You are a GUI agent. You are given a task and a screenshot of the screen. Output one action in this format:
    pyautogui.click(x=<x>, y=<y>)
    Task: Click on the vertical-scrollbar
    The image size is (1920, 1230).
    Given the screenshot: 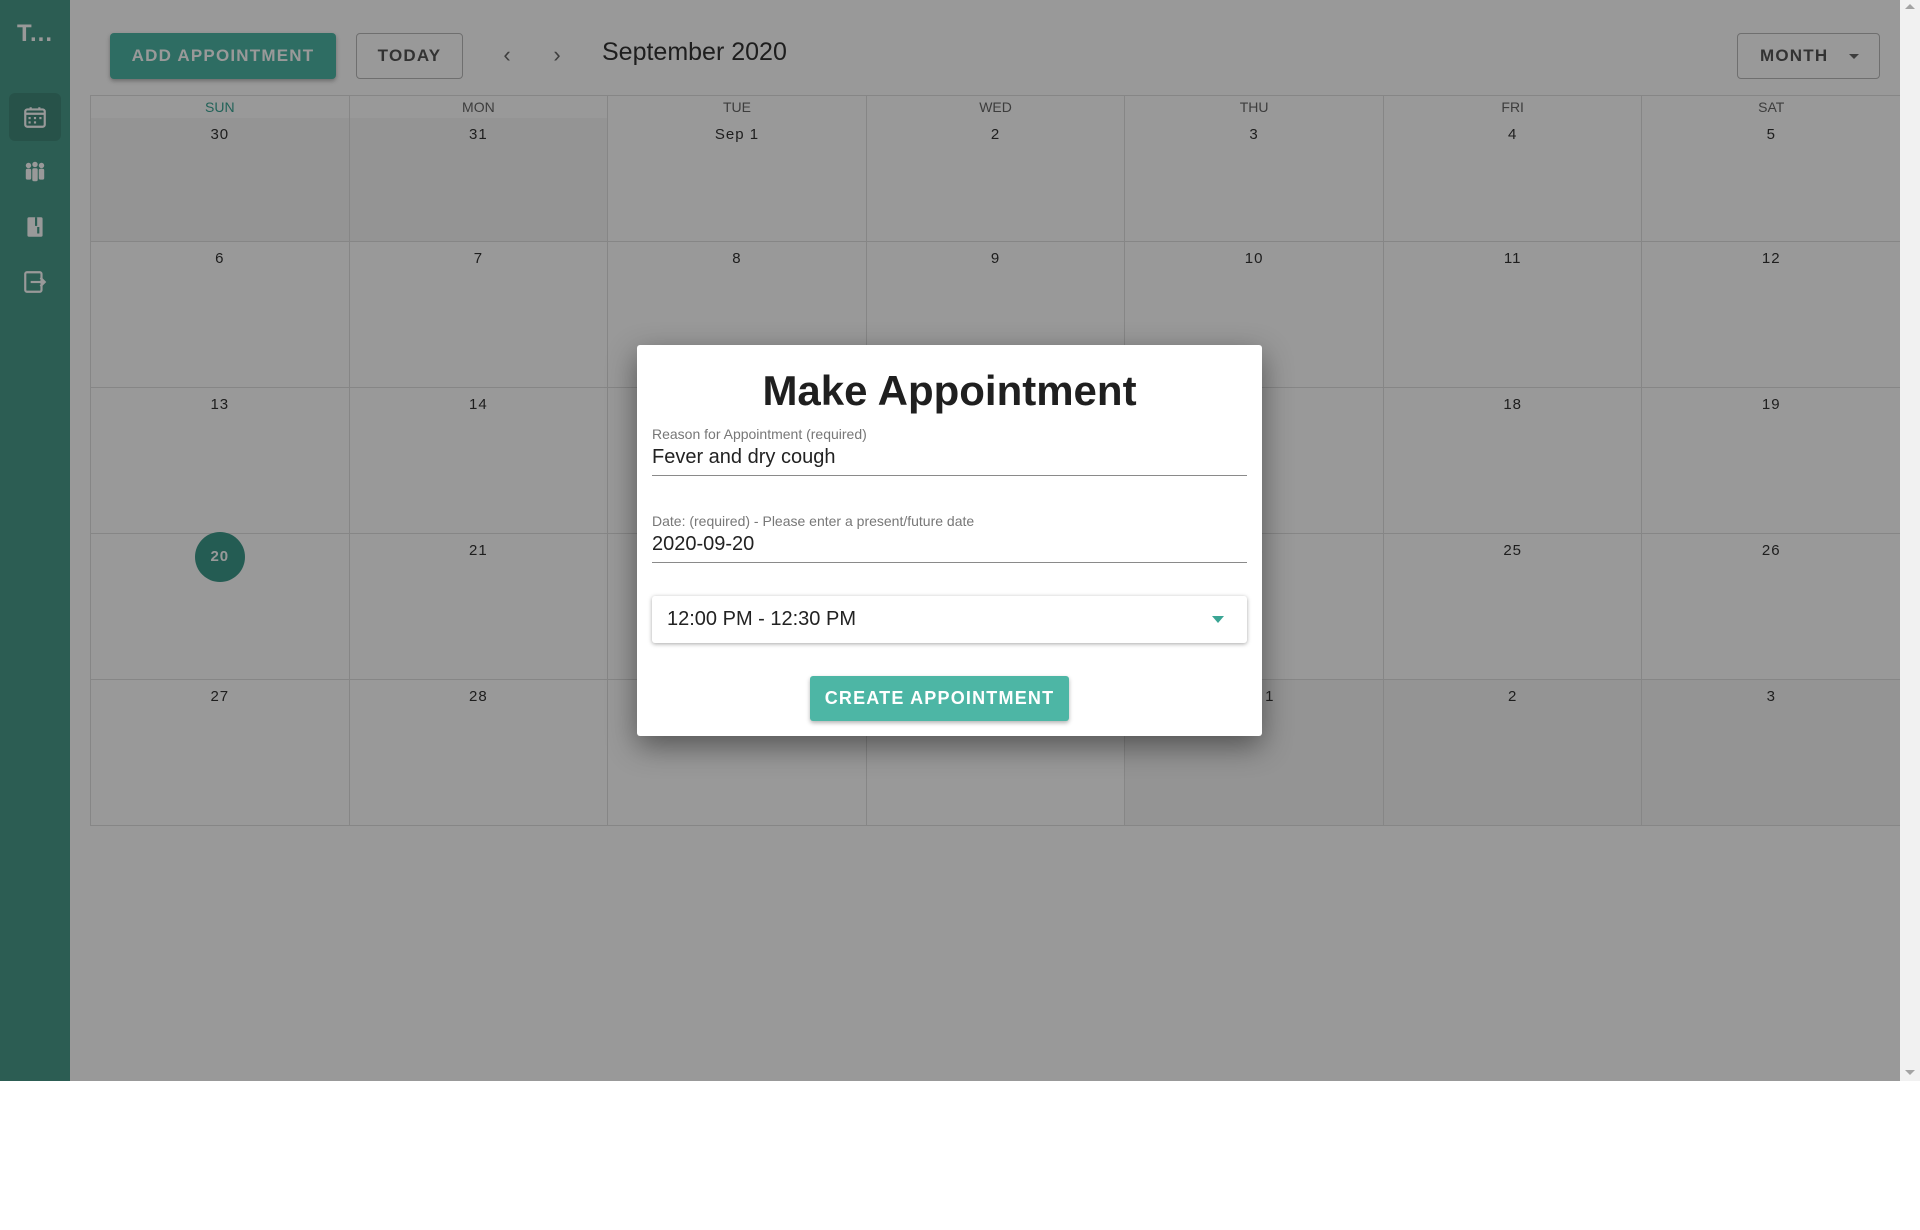 What is the action you would take?
    pyautogui.click(x=1910, y=540)
    